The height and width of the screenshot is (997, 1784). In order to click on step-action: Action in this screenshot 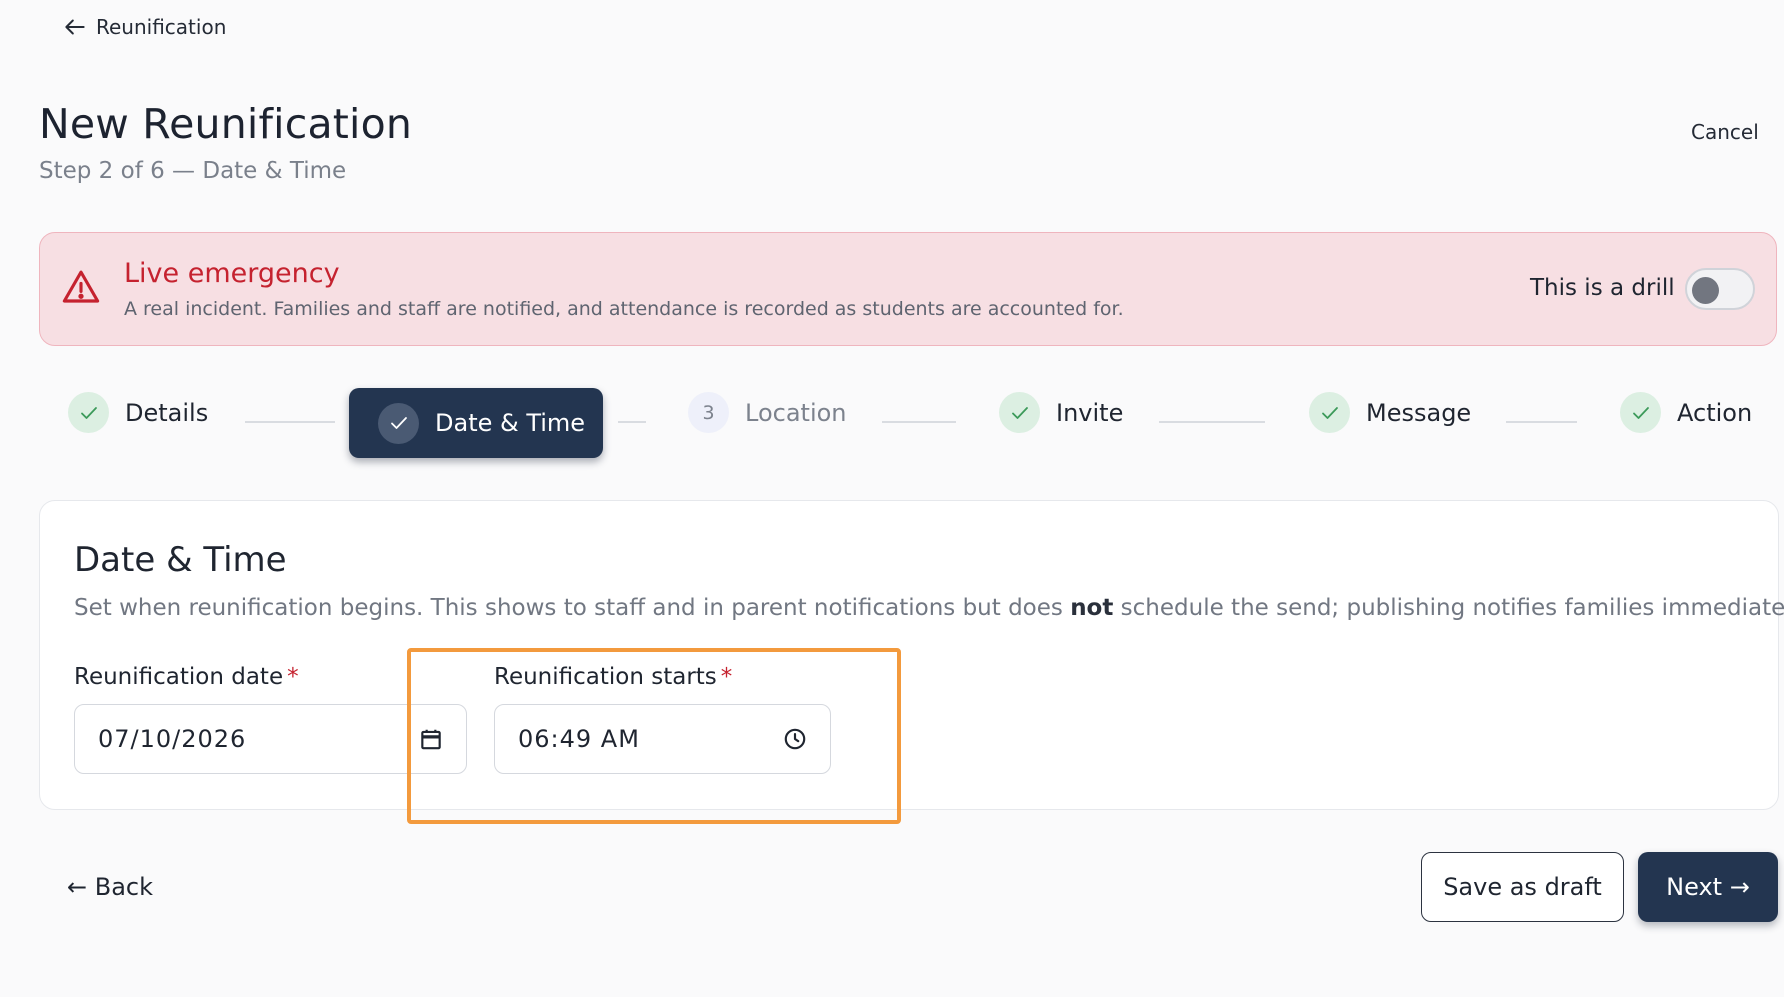, I will do `click(1686, 412)`.